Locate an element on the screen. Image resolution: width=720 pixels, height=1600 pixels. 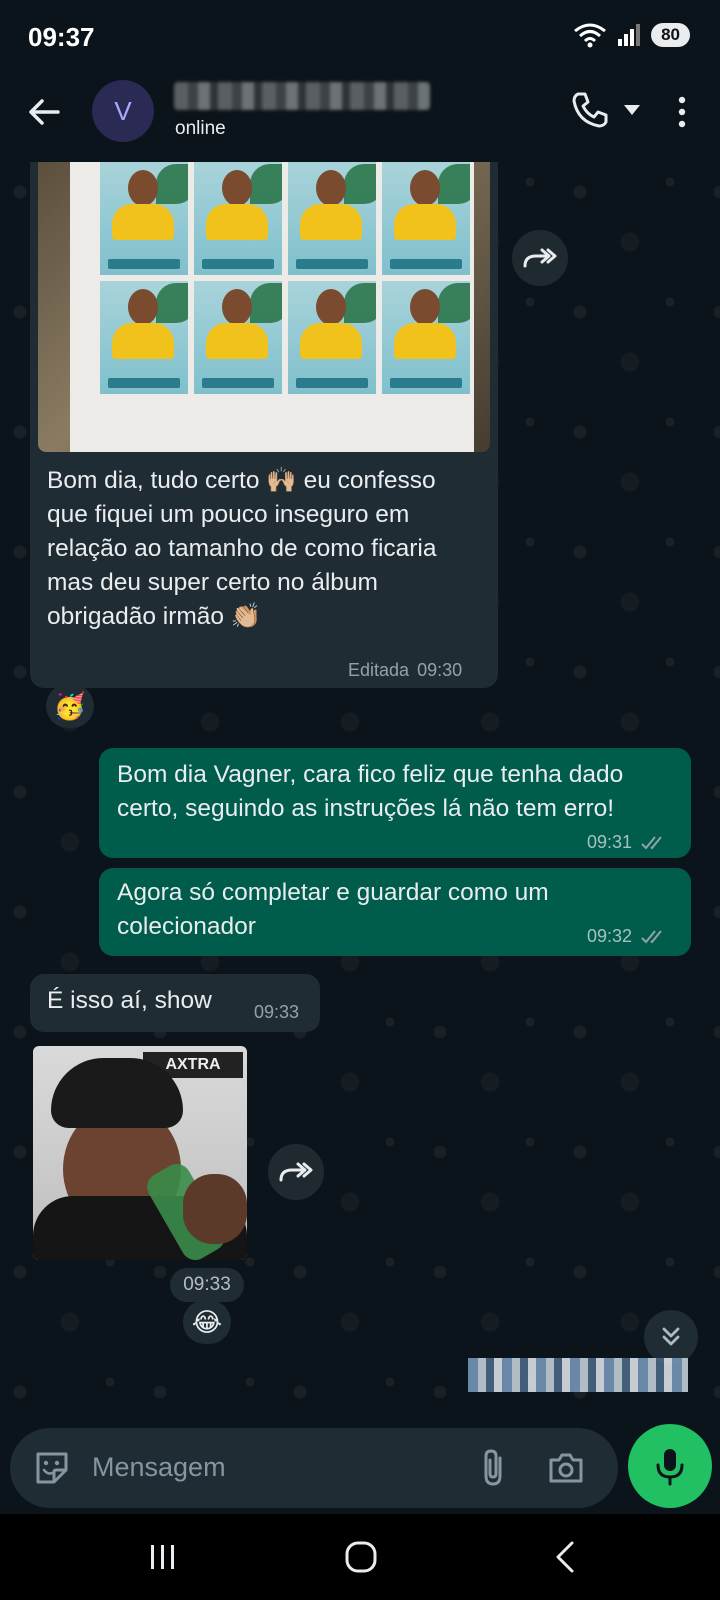
message-time: 09:30 is located at coordinates (440, 670).